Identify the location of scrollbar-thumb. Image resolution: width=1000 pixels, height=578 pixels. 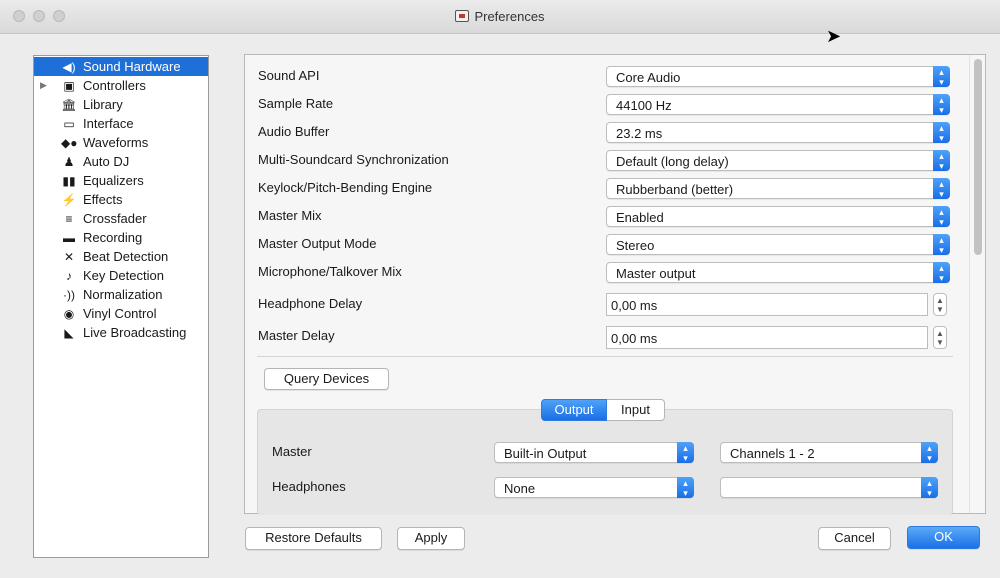
(978, 157).